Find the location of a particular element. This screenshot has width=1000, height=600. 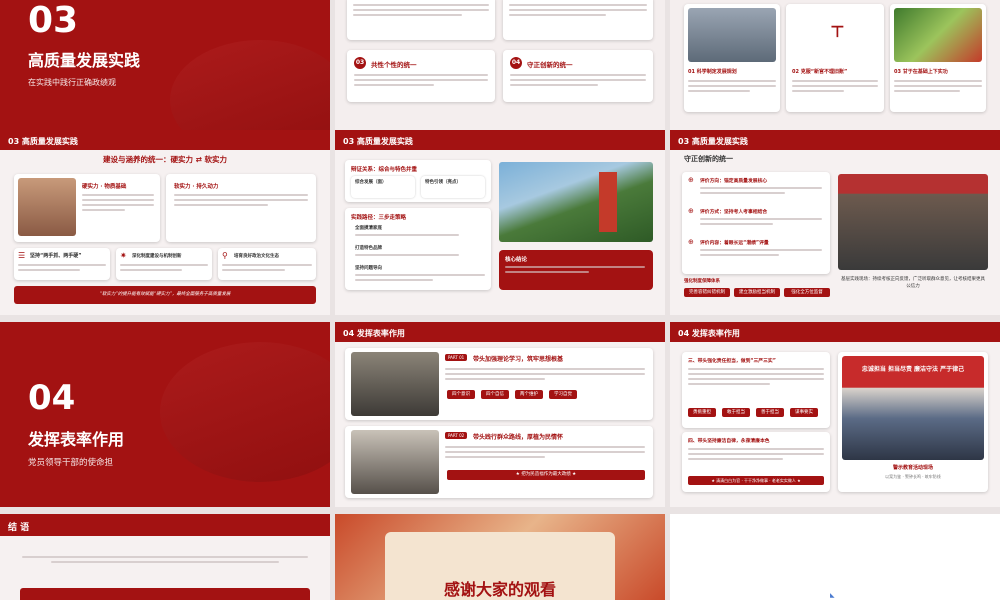

list-icon: ☰ is located at coordinates (22, 255).